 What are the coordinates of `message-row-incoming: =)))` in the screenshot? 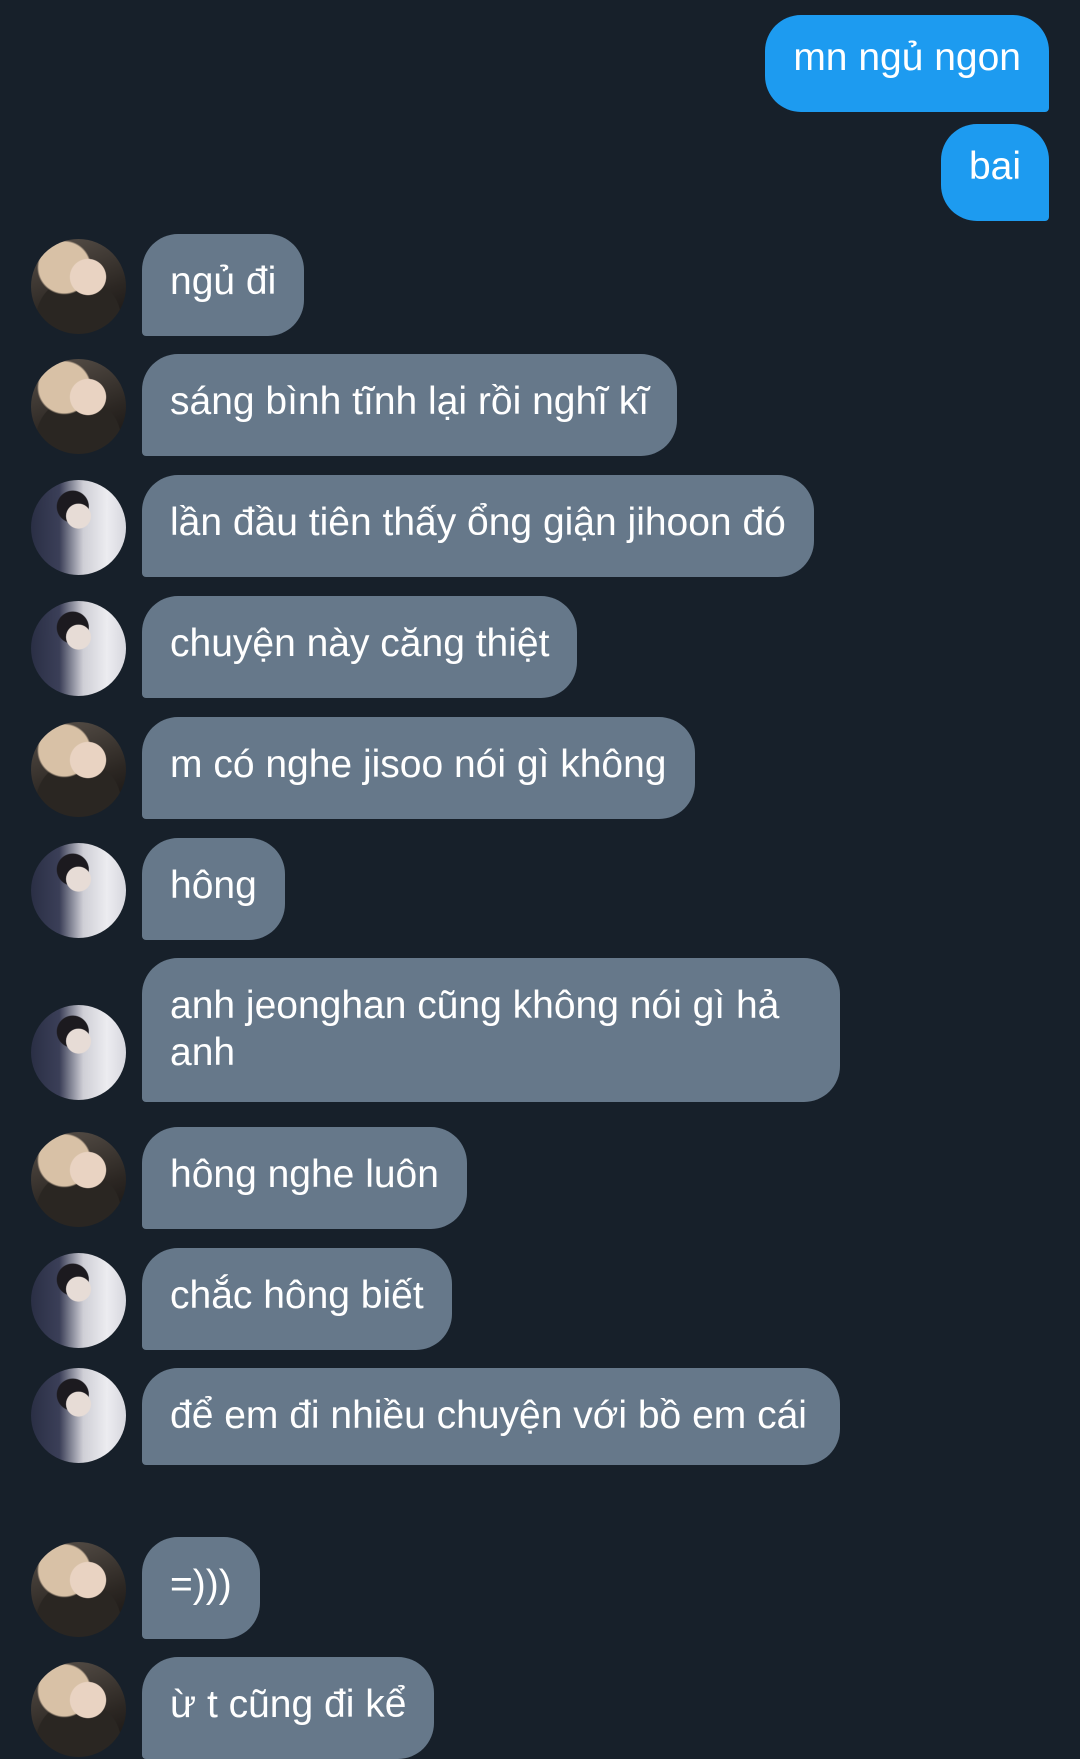 It's located at (145, 1588).